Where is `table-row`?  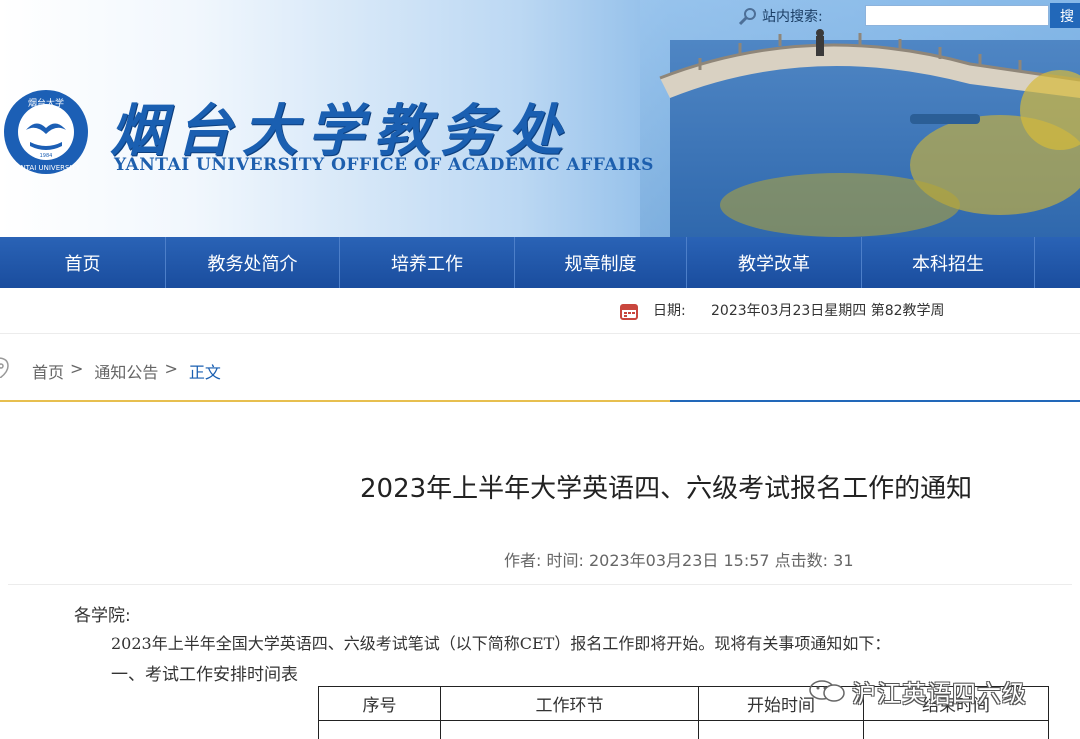
table-row is located at coordinates (683, 729).